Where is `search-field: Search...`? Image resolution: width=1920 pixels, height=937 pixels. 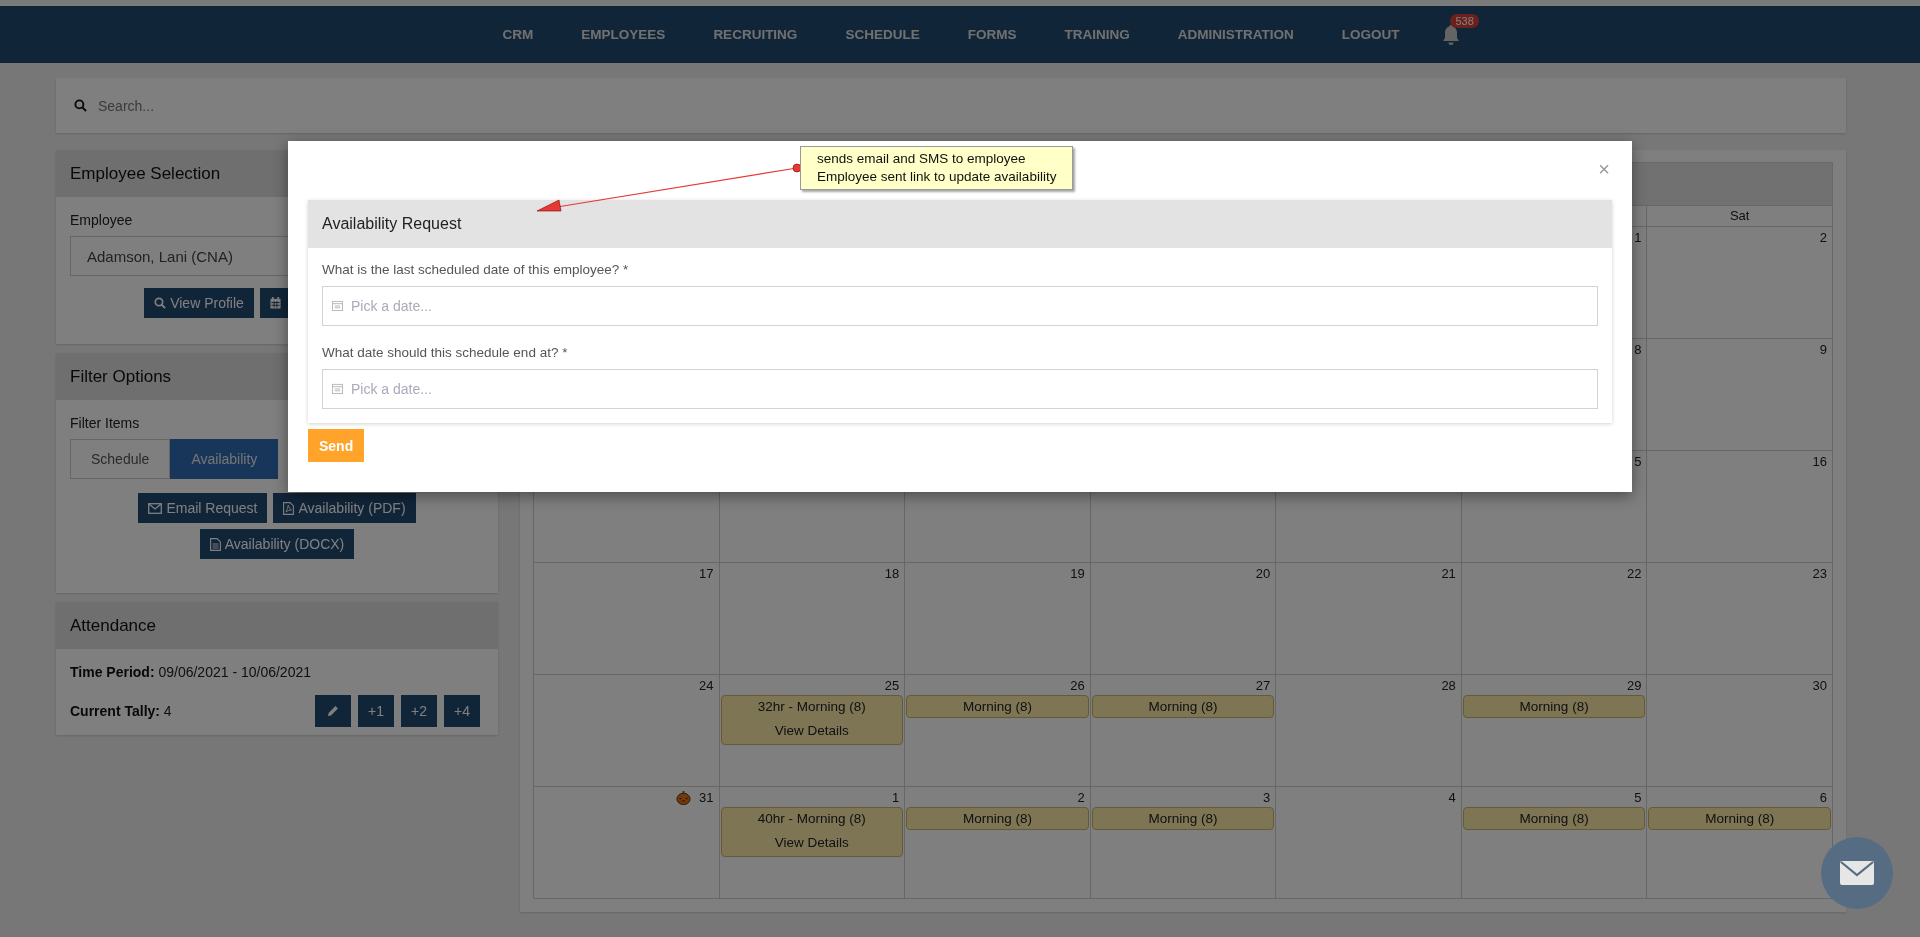
search-field: Search... is located at coordinates (962, 105).